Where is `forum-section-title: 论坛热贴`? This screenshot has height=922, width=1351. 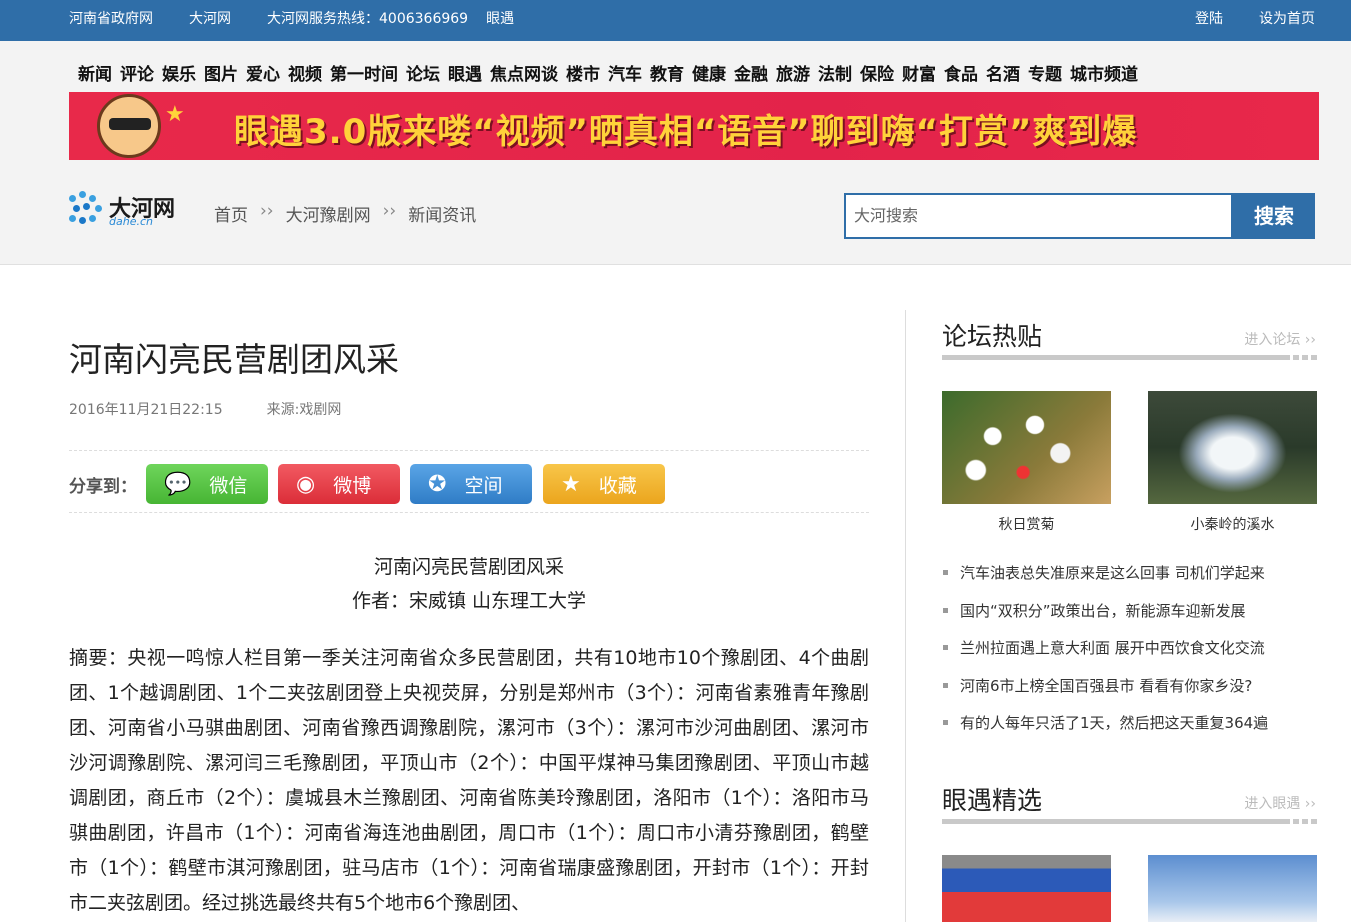 forum-section-title: 论坛热贴 is located at coordinates (992, 336).